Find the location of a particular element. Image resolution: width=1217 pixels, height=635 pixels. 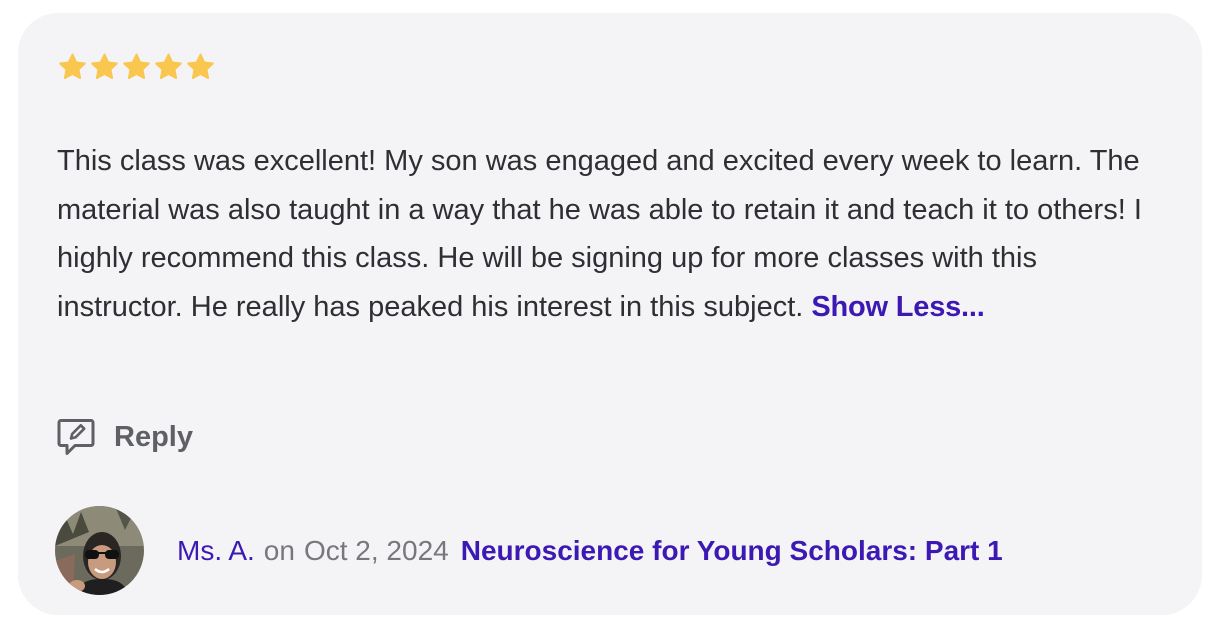

avatar is located at coordinates (99, 550).